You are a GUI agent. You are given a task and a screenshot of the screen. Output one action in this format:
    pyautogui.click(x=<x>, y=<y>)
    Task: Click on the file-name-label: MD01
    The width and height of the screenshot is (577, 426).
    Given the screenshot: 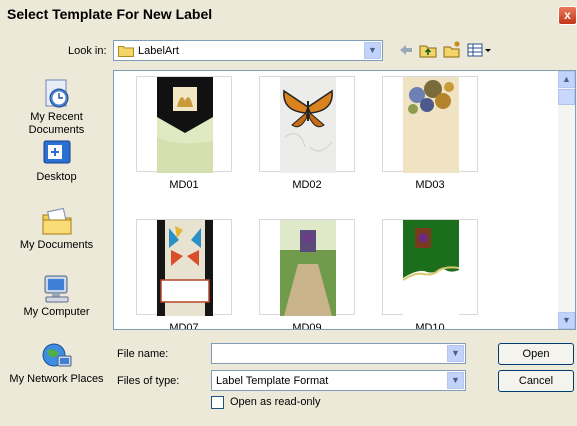 What is the action you would take?
    pyautogui.click(x=184, y=185)
    